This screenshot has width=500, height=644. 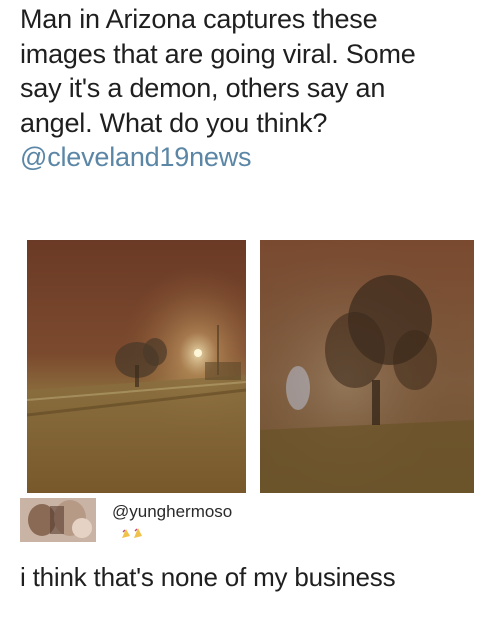 I want to click on source-handle-link: @cleveland19news, so click(x=255, y=157).